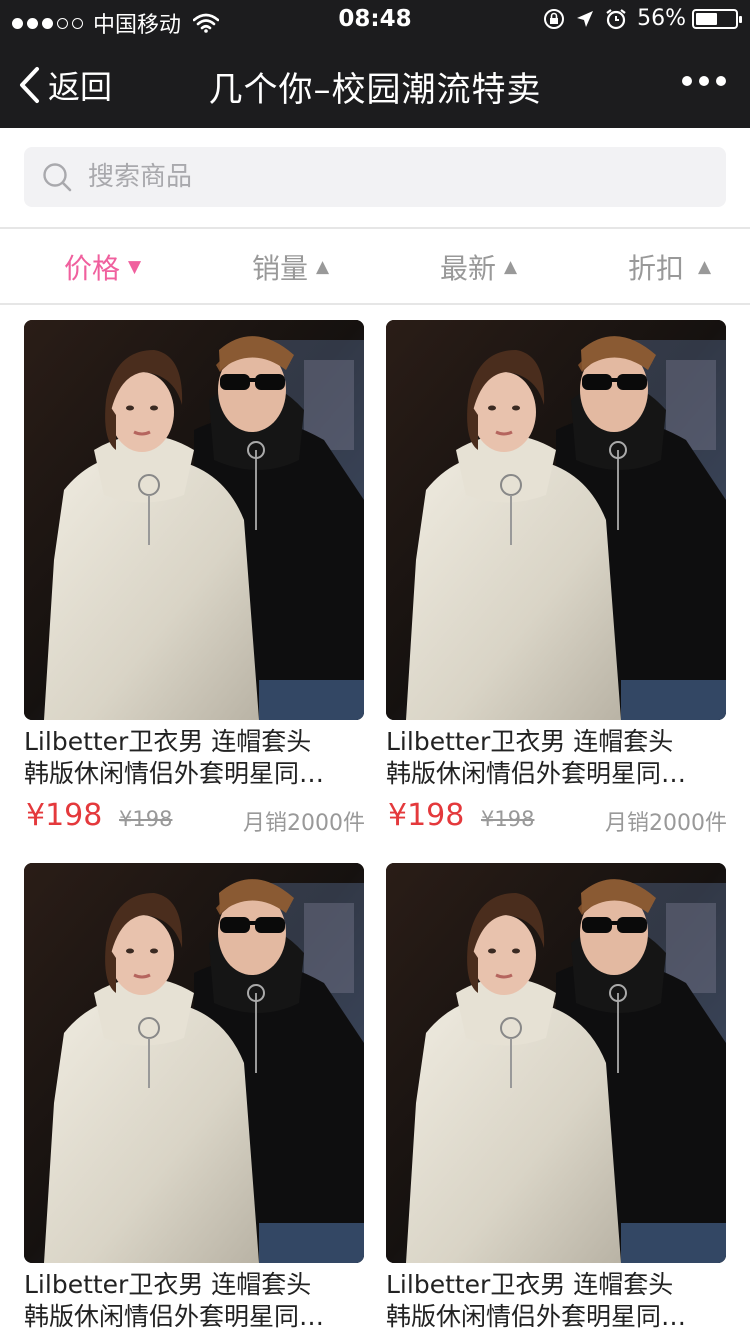 The width and height of the screenshot is (750, 1334). I want to click on search-input, so click(388, 177).